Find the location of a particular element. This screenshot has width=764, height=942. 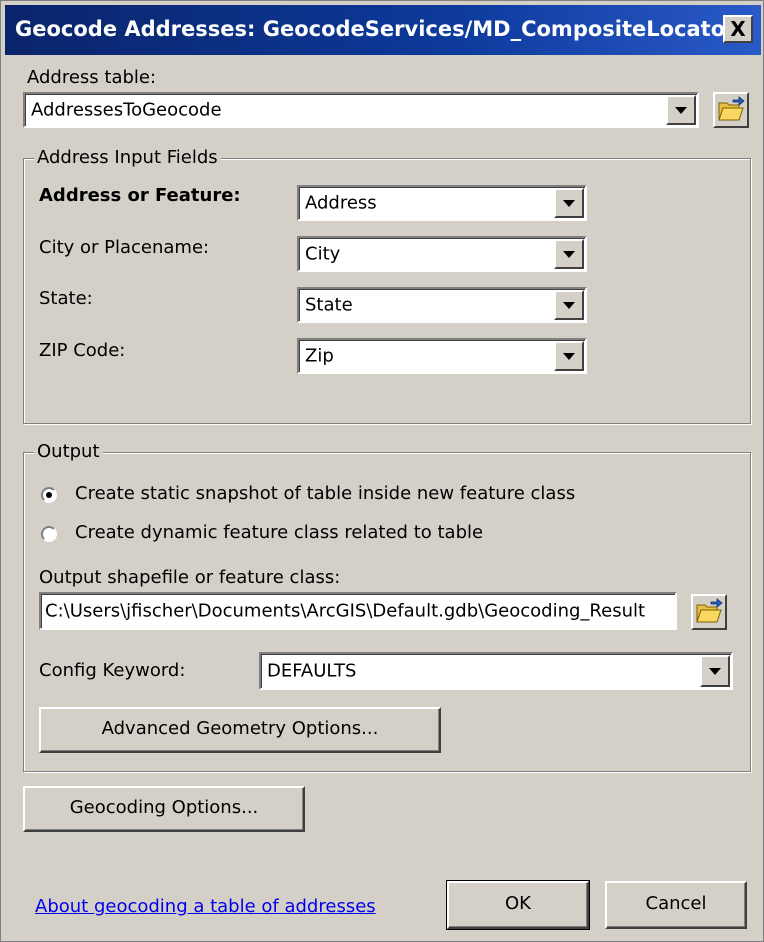

state-field-label: State: is located at coordinates (66, 298).